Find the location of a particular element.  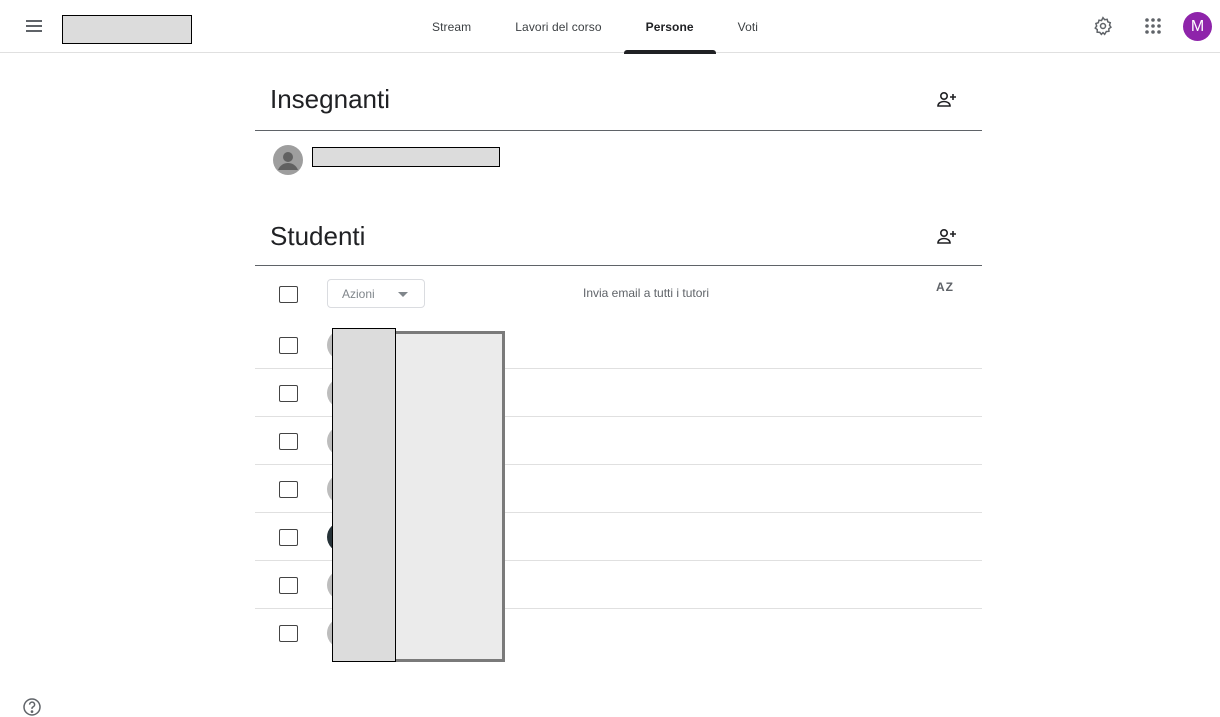

select-all-checkbox is located at coordinates (288, 294).